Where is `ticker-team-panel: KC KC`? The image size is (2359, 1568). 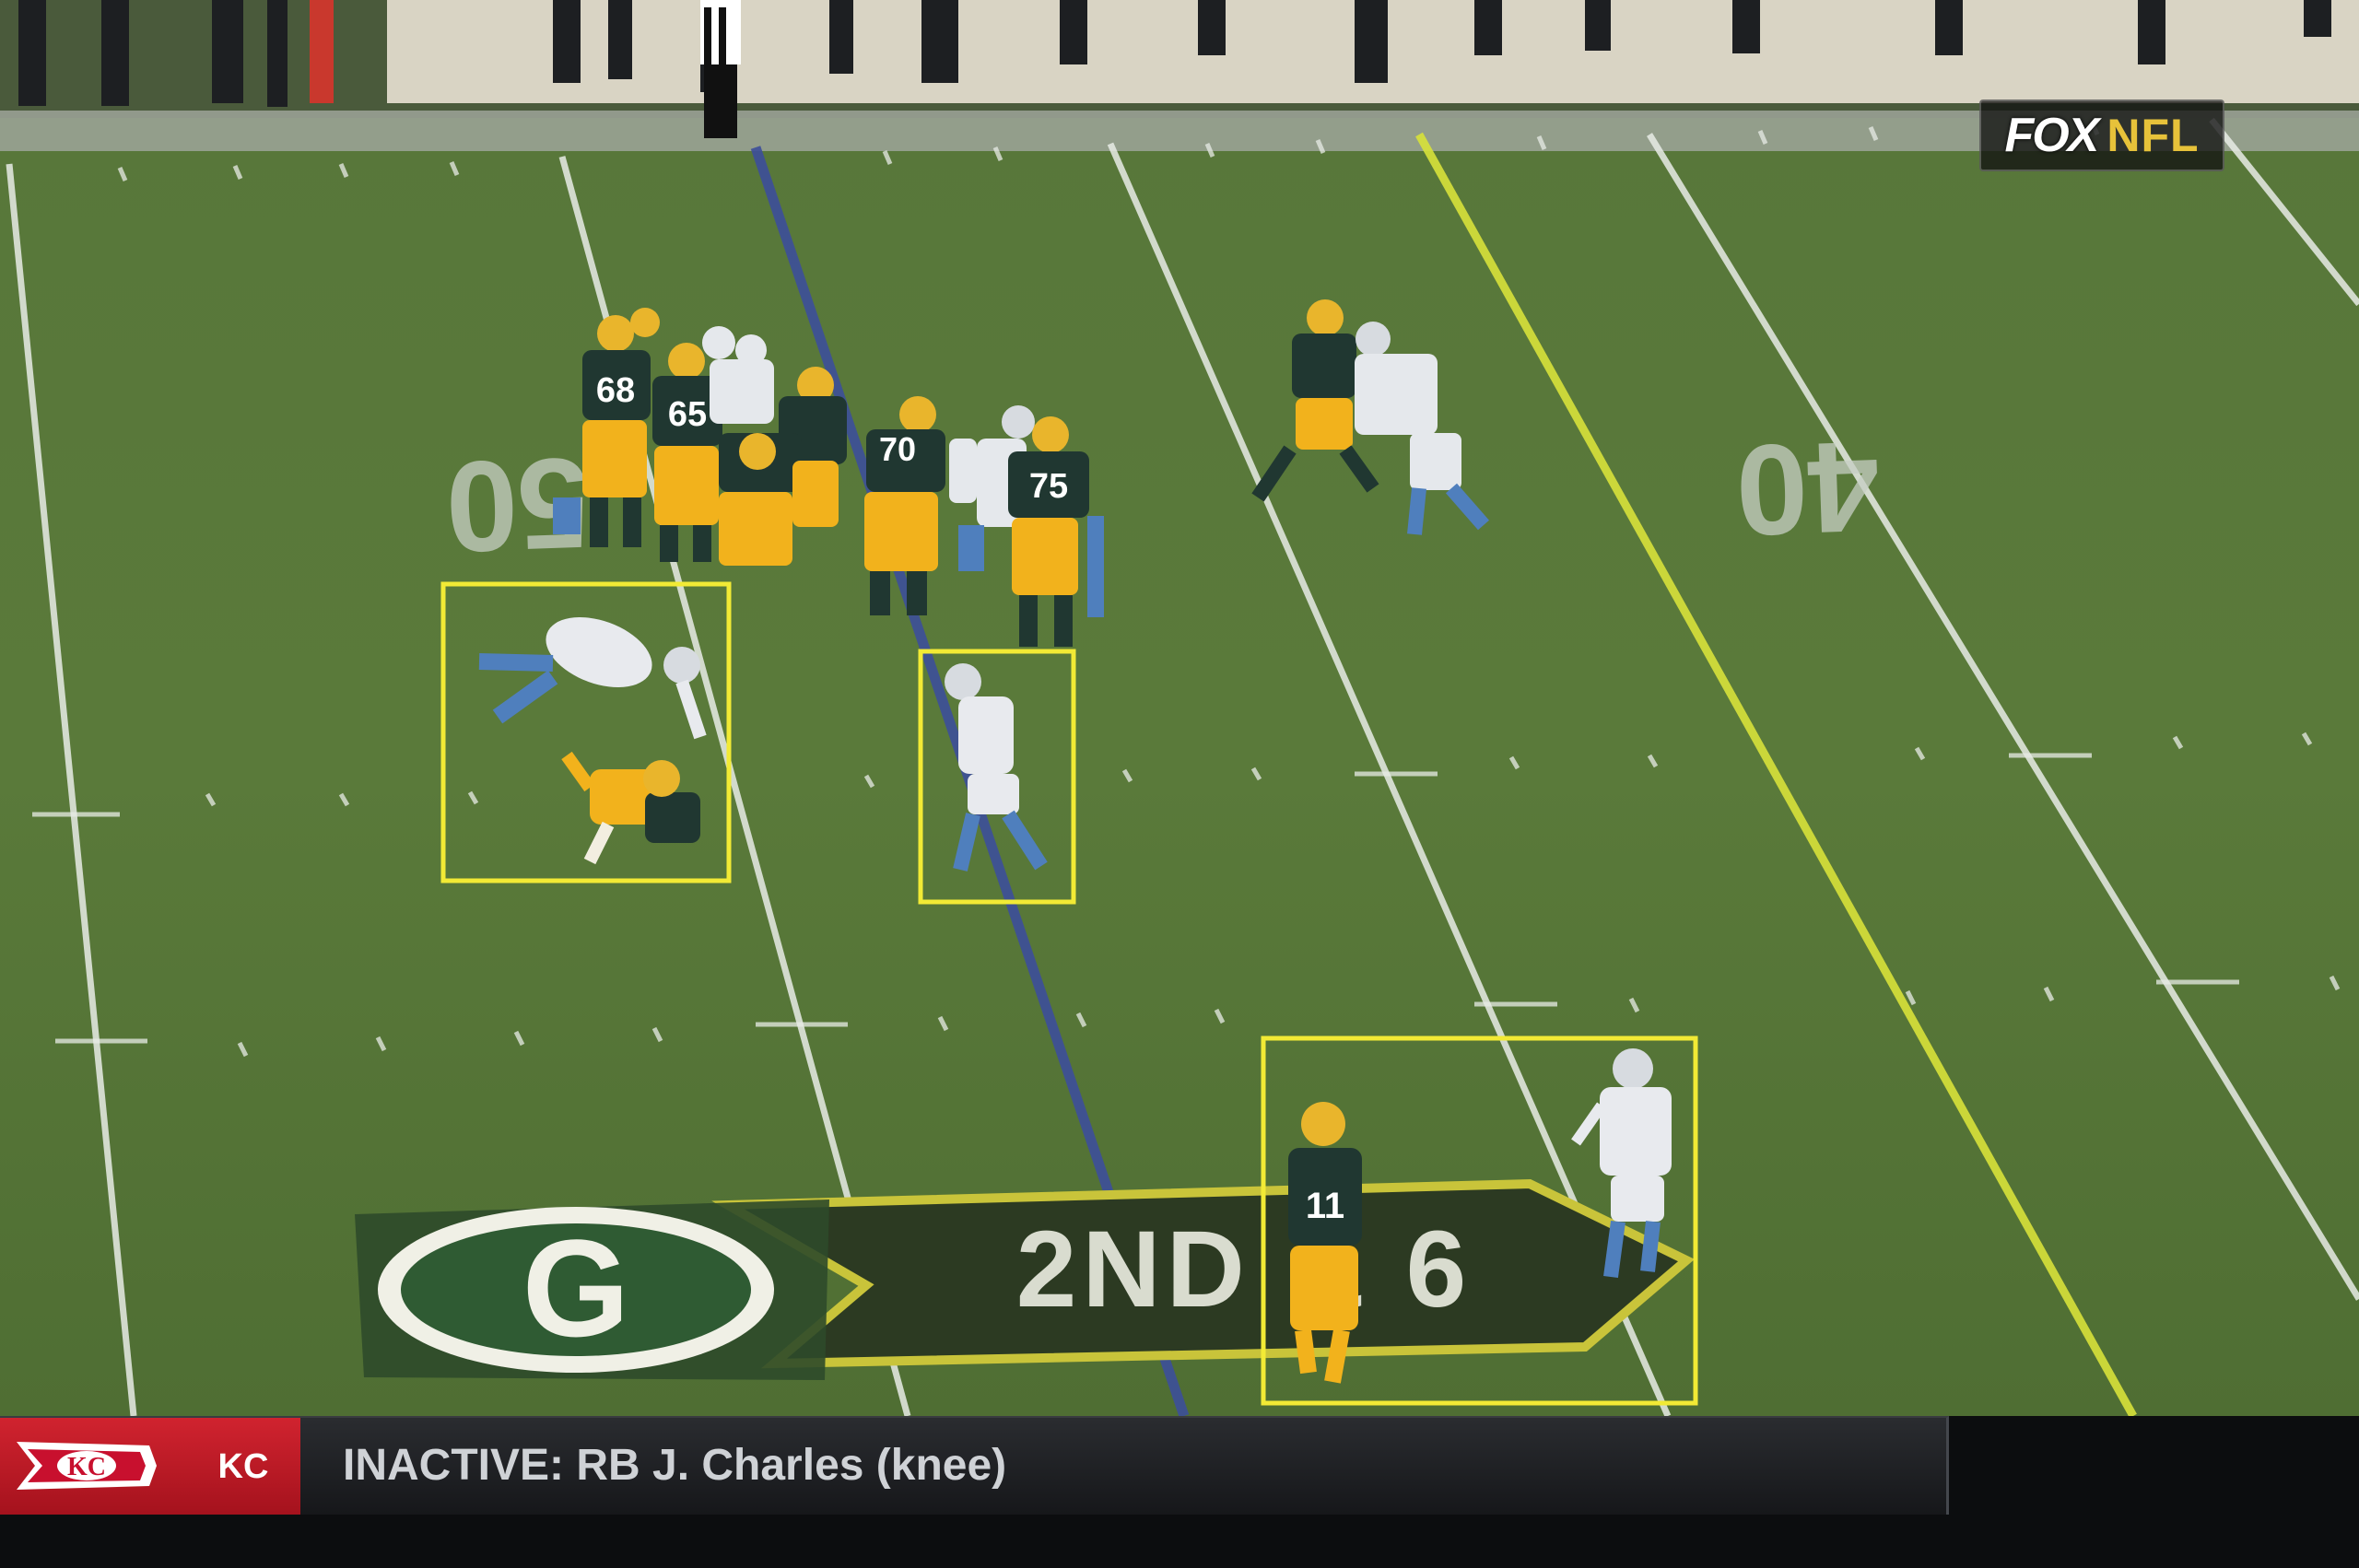
ticker-team-panel: KC KC is located at coordinates (150, 1467).